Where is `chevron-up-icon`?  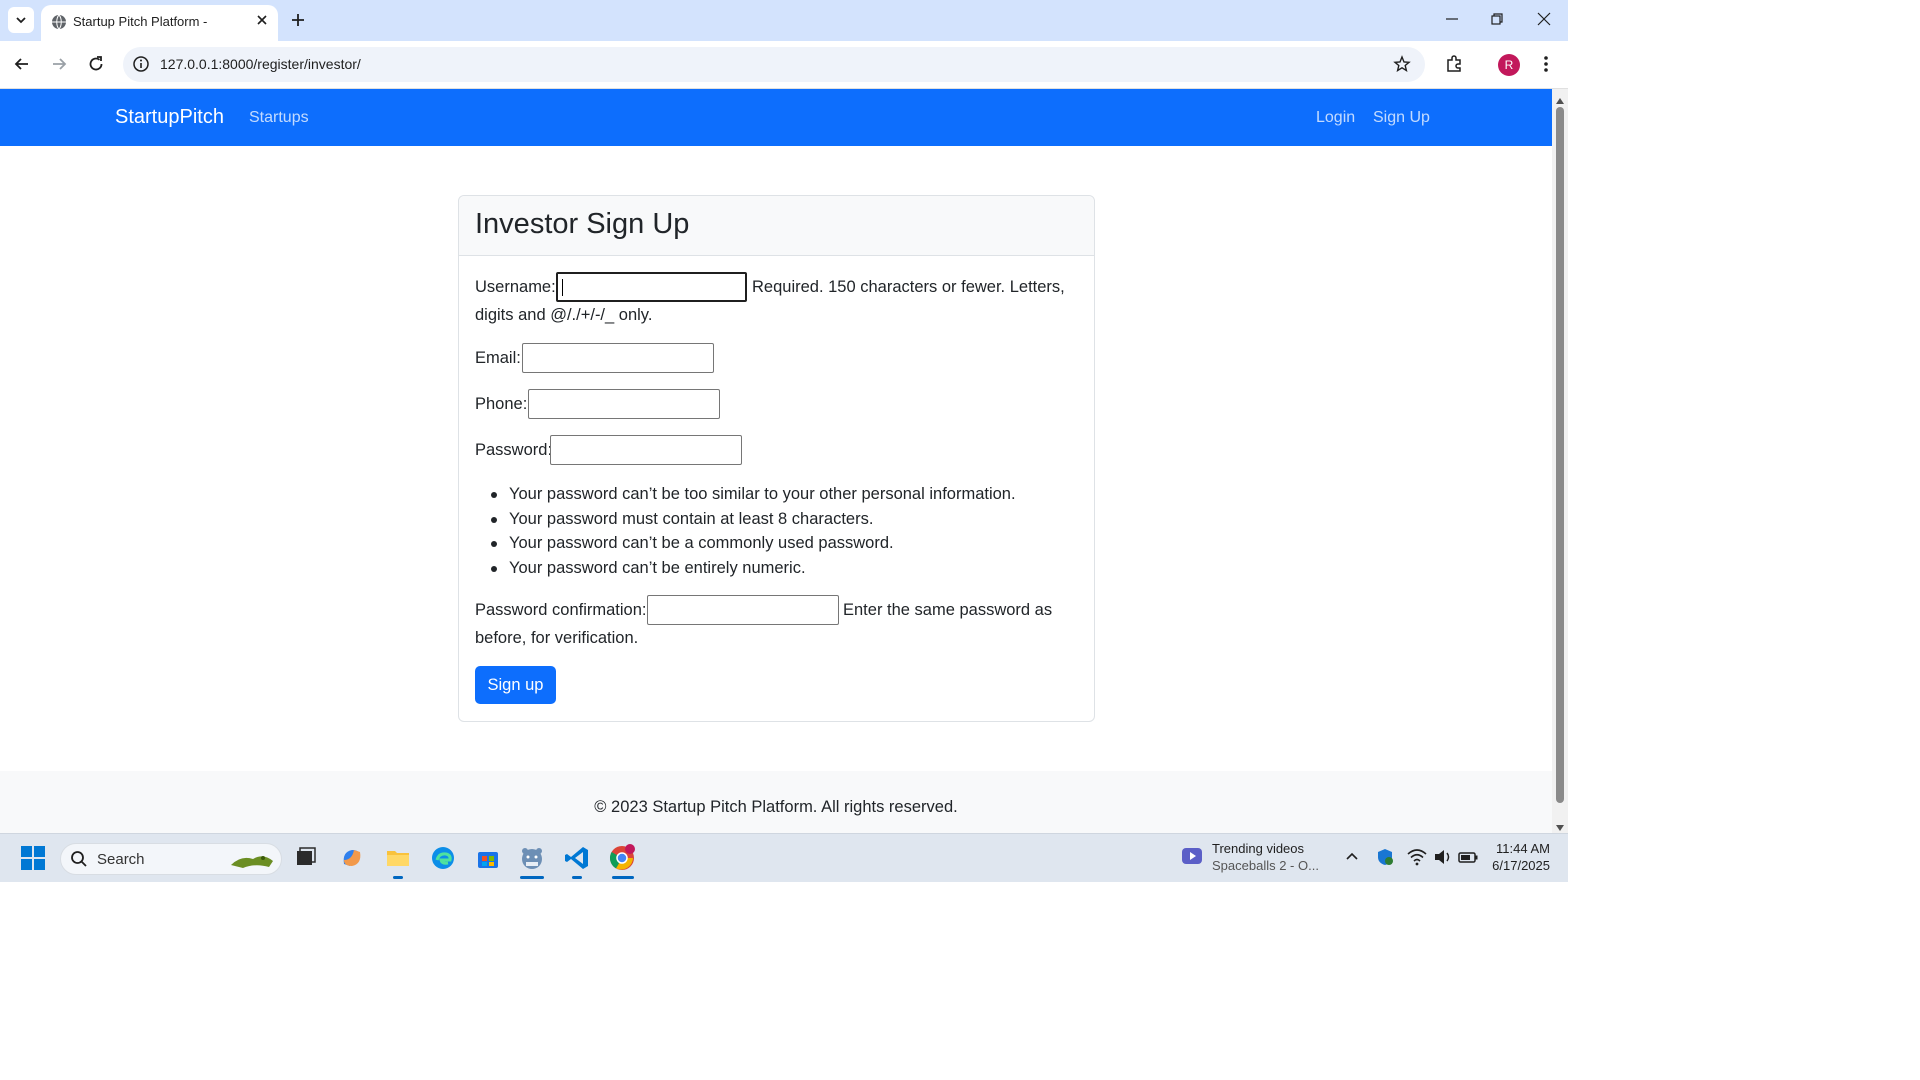
chevron-up-icon is located at coordinates (1357, 862).